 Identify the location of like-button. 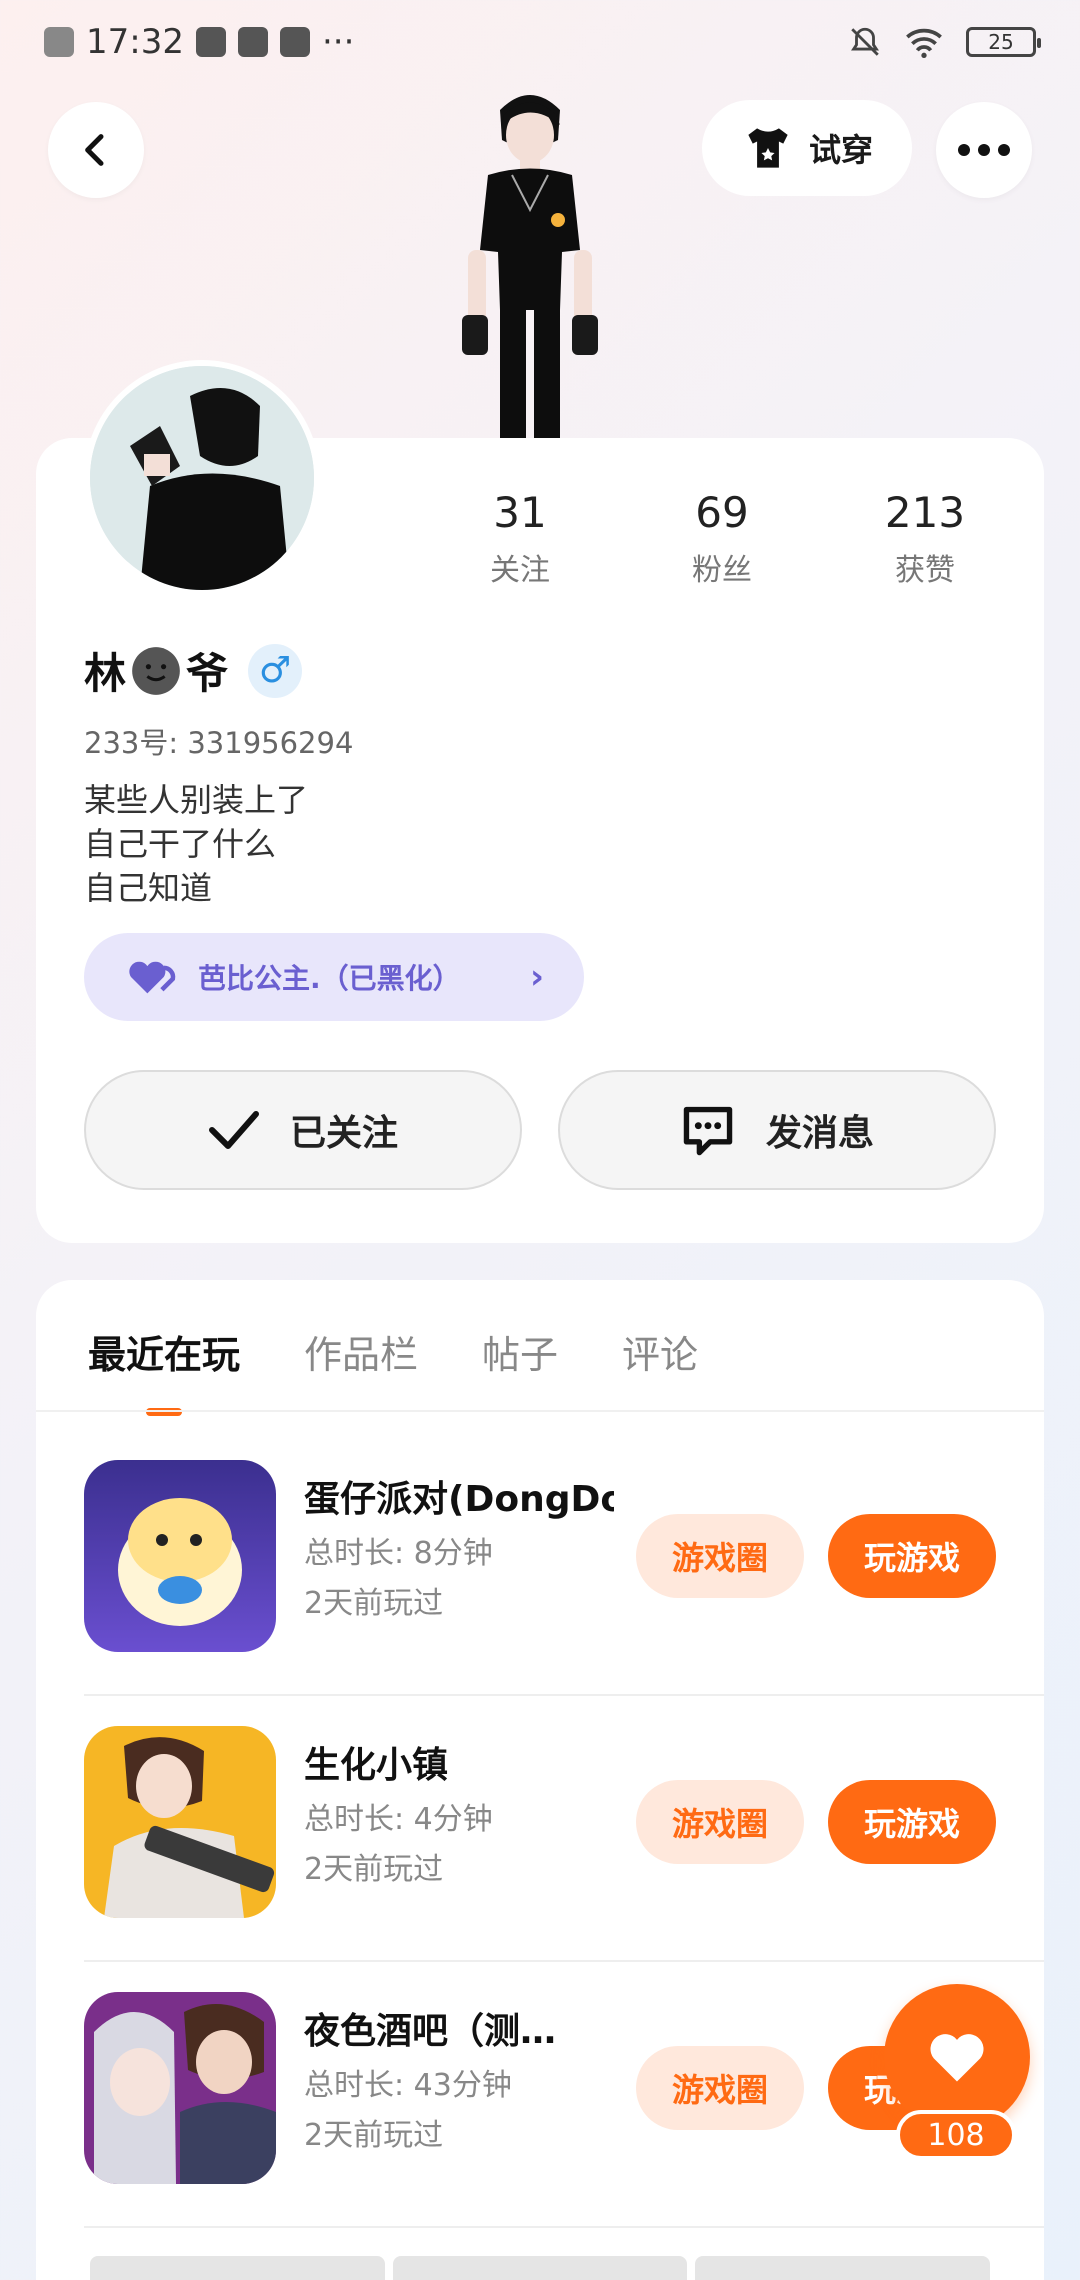
(957, 2057).